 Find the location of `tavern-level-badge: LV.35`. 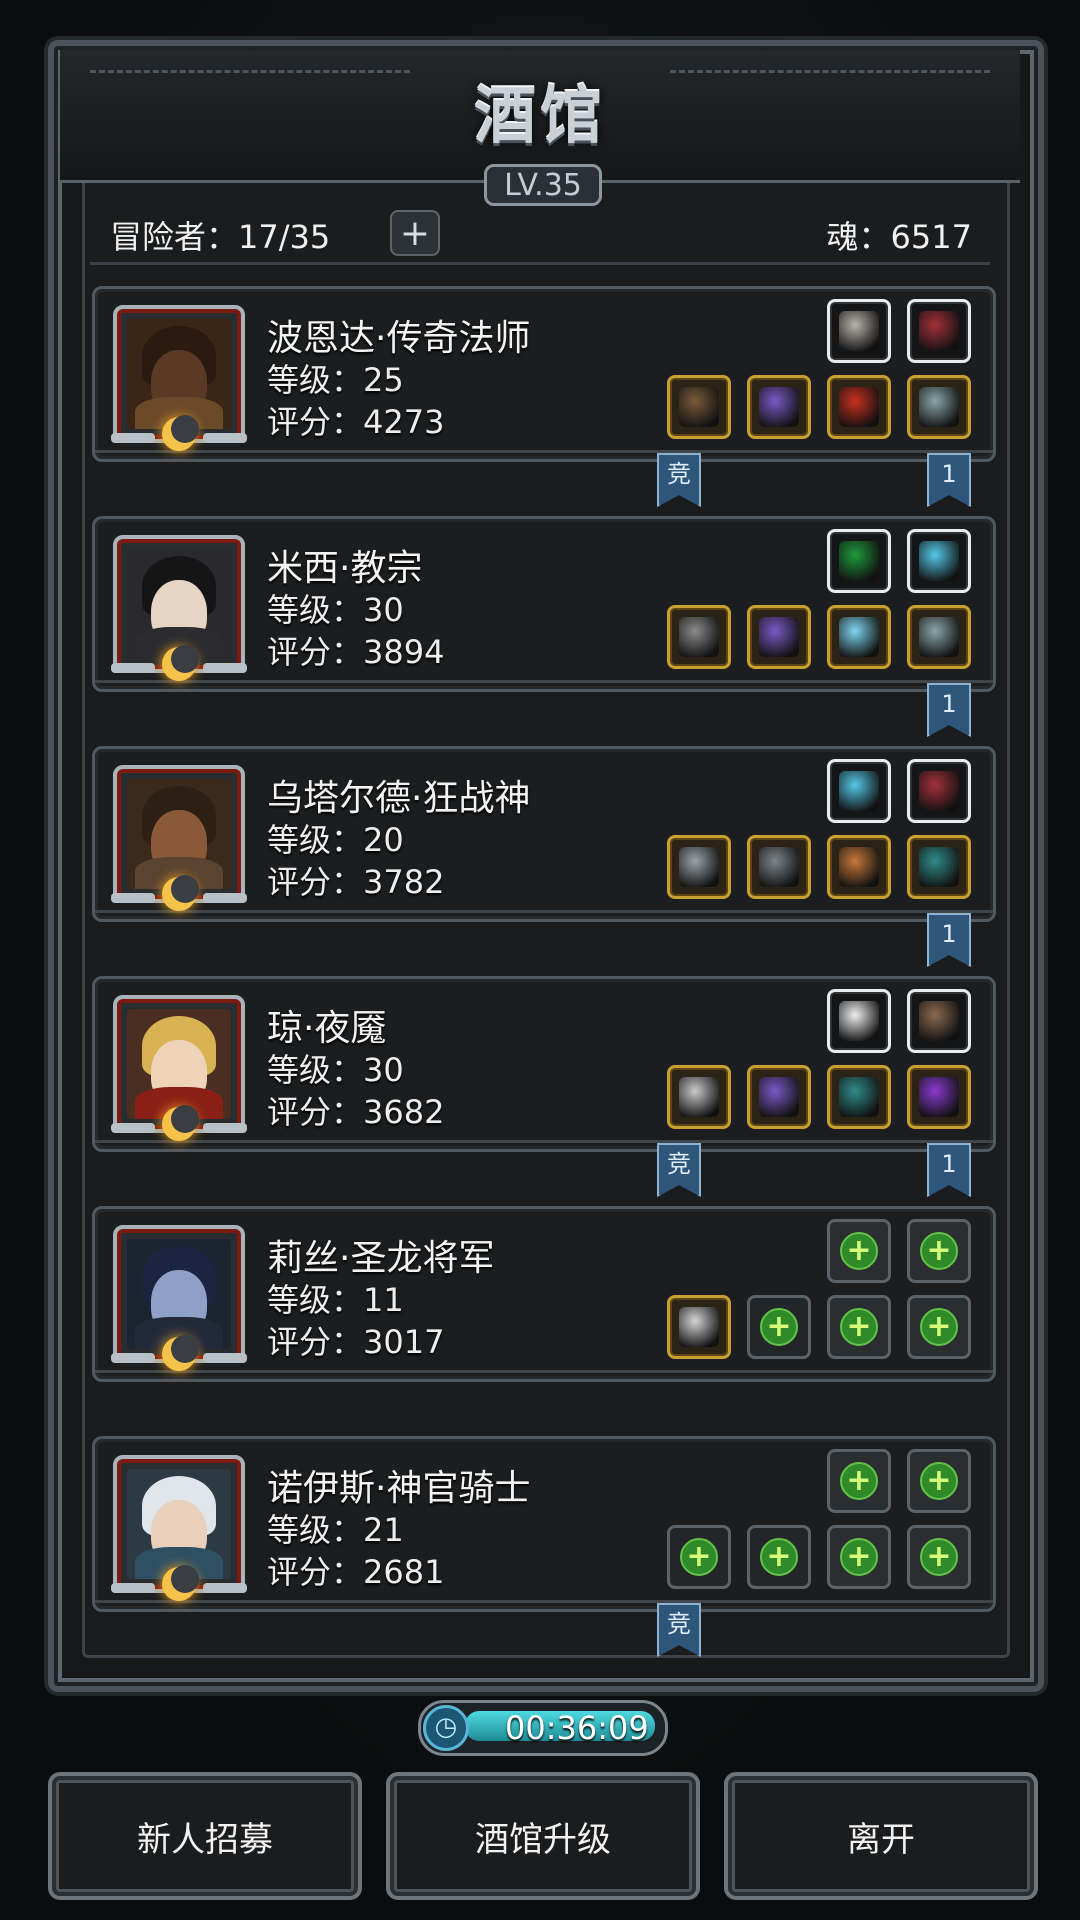

tavern-level-badge: LV.35 is located at coordinates (543, 185).